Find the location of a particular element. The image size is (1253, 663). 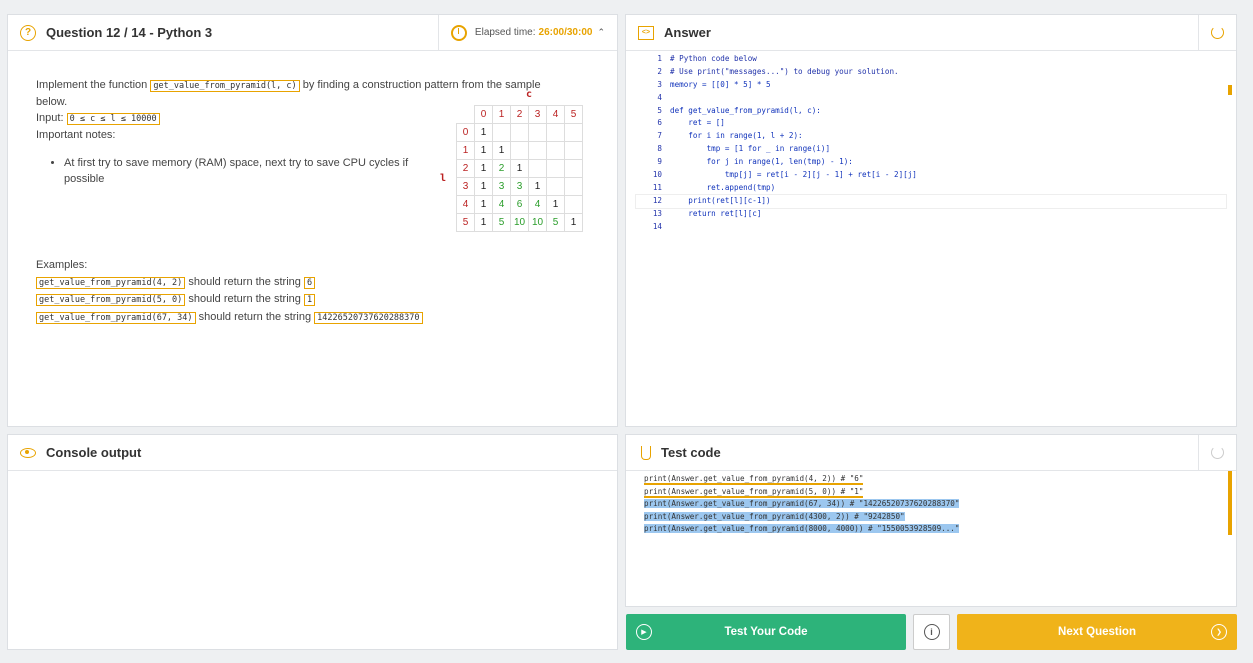

example-result: 14226520737620288370 is located at coordinates (368, 317).